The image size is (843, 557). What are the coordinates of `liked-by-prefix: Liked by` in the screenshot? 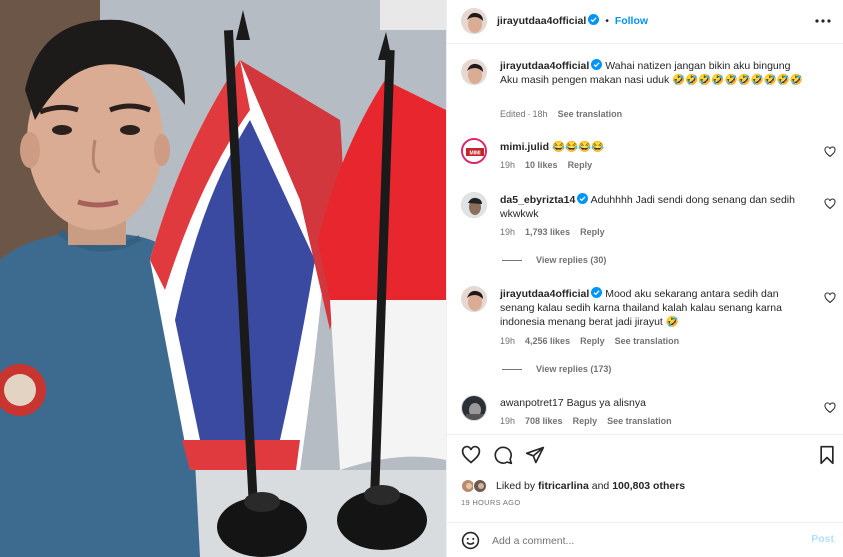 It's located at (516, 486).